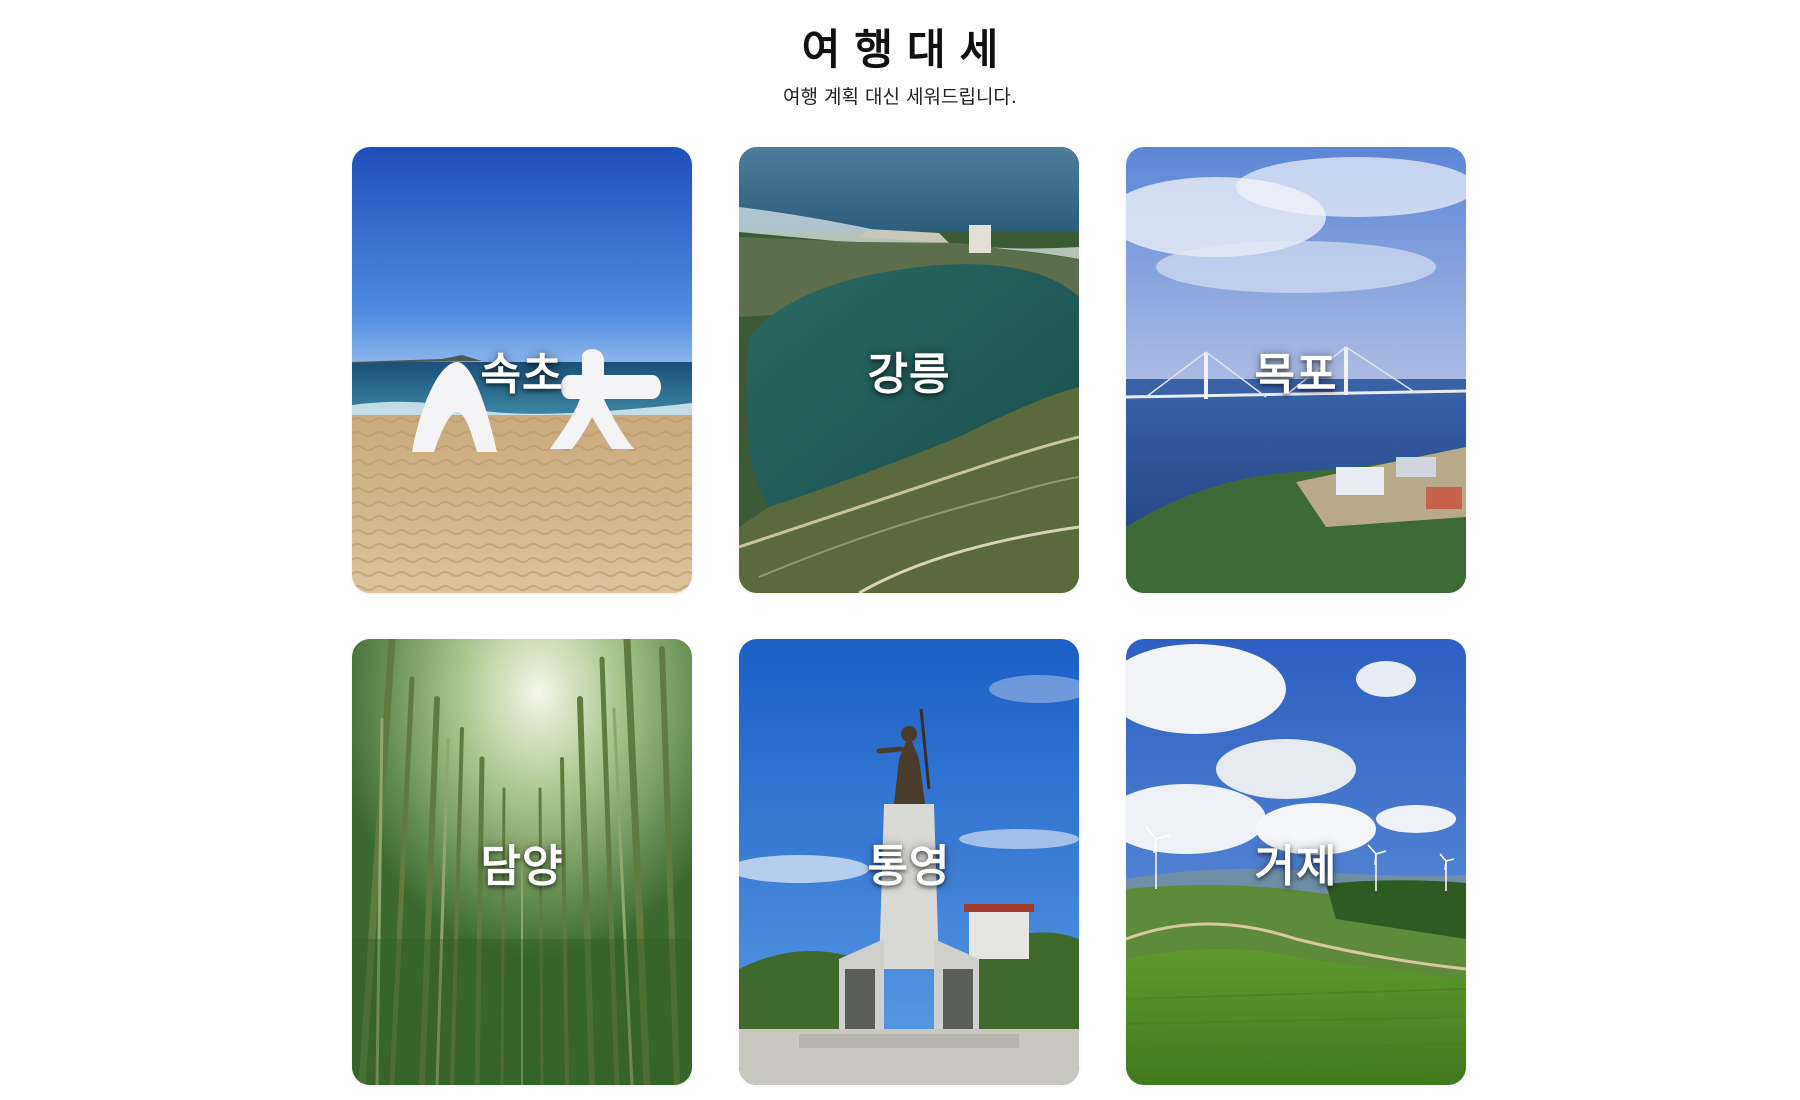 The image size is (1800, 1100). Describe the element at coordinates (909, 374) in the screenshot. I see `destination-label: 강릉` at that location.